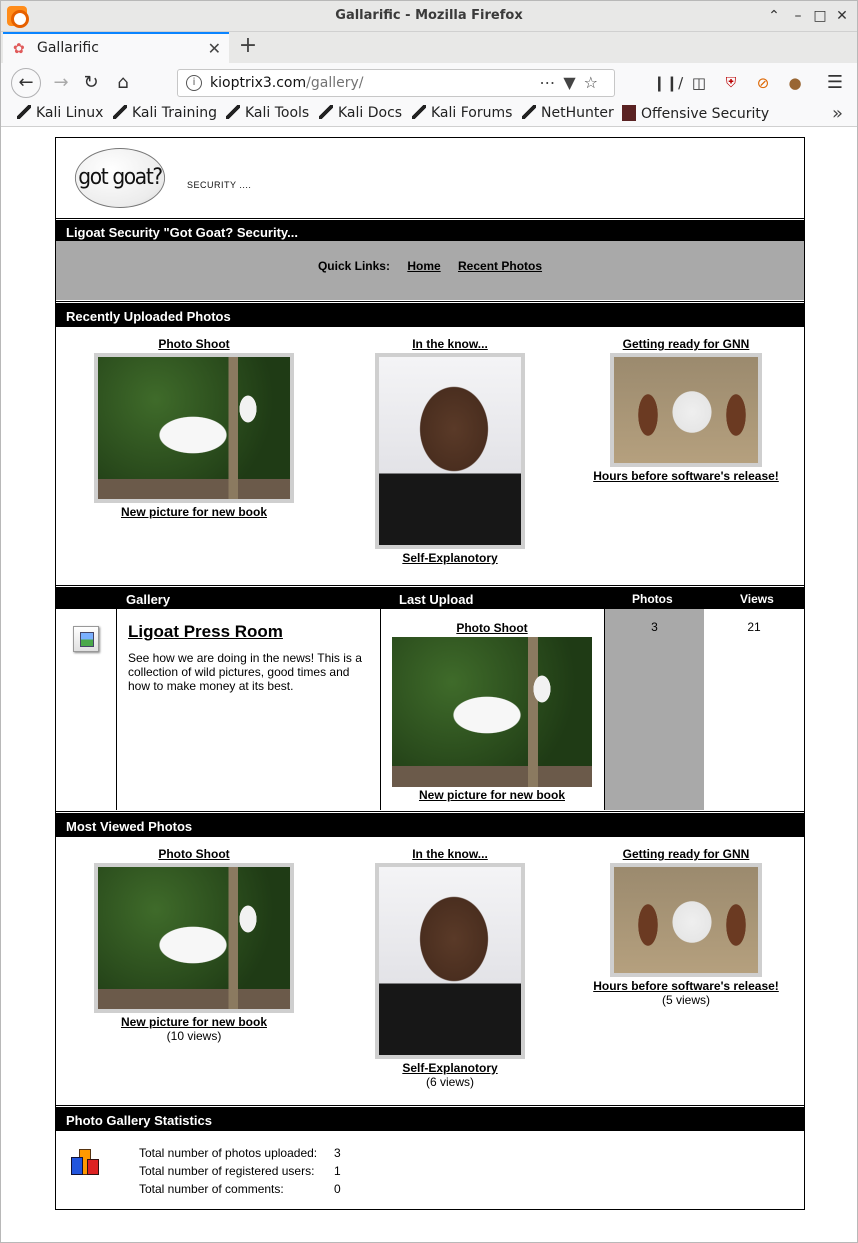 The image size is (858, 1243). I want to click on close-window-button: ✕, so click(842, 16).